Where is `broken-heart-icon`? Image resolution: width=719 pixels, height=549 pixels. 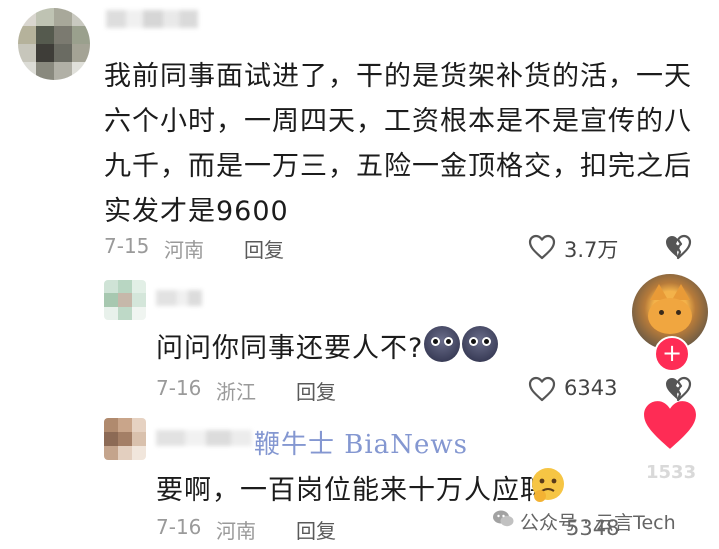
broken-heart-icon is located at coordinates (678, 247).